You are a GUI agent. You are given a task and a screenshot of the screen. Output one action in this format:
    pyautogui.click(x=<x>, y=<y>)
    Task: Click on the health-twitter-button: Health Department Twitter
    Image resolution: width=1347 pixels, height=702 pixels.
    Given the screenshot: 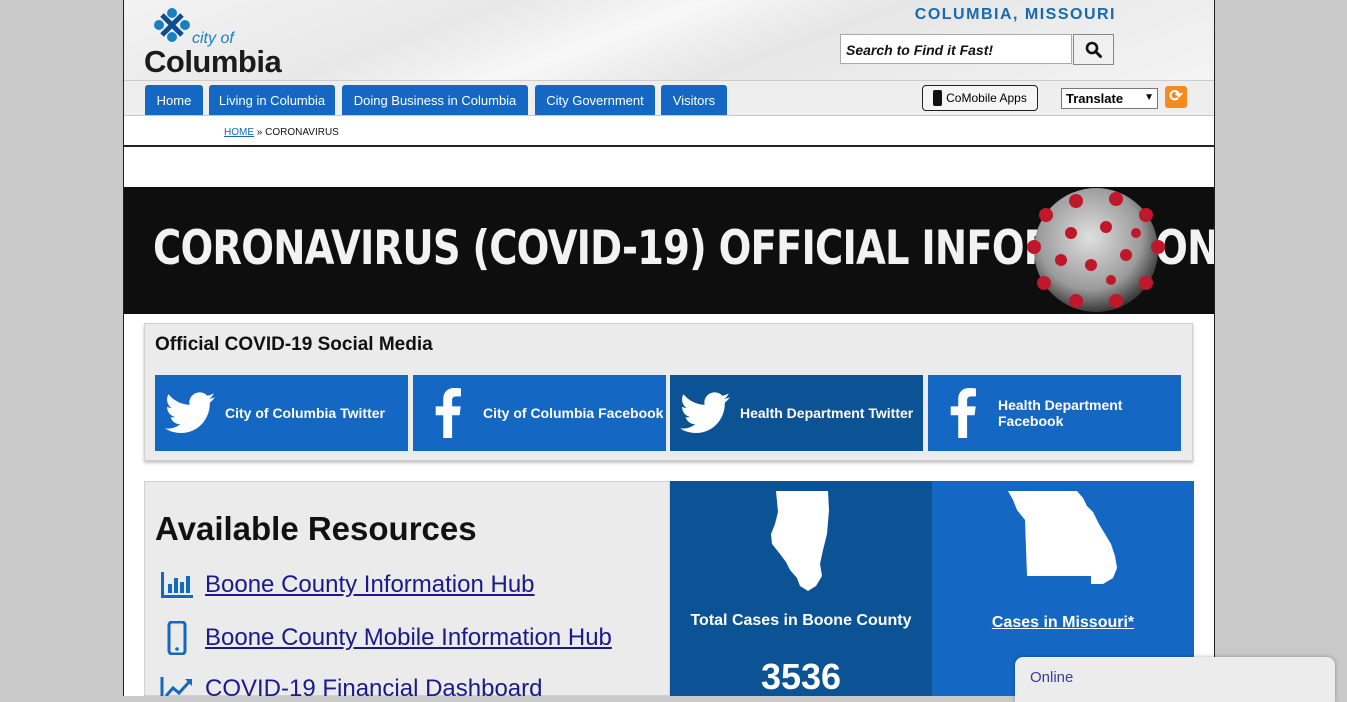 What is the action you would take?
    pyautogui.click(x=796, y=413)
    